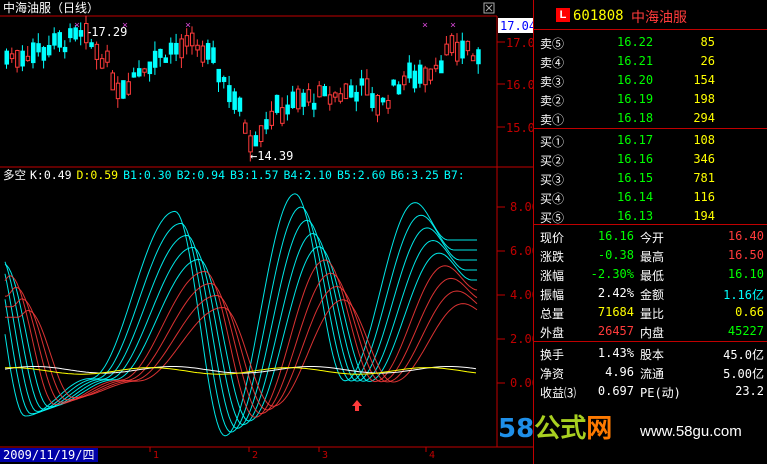 The height and width of the screenshot is (464, 767). I want to click on sell-row: 卖① 16.18 294, so click(650, 118).